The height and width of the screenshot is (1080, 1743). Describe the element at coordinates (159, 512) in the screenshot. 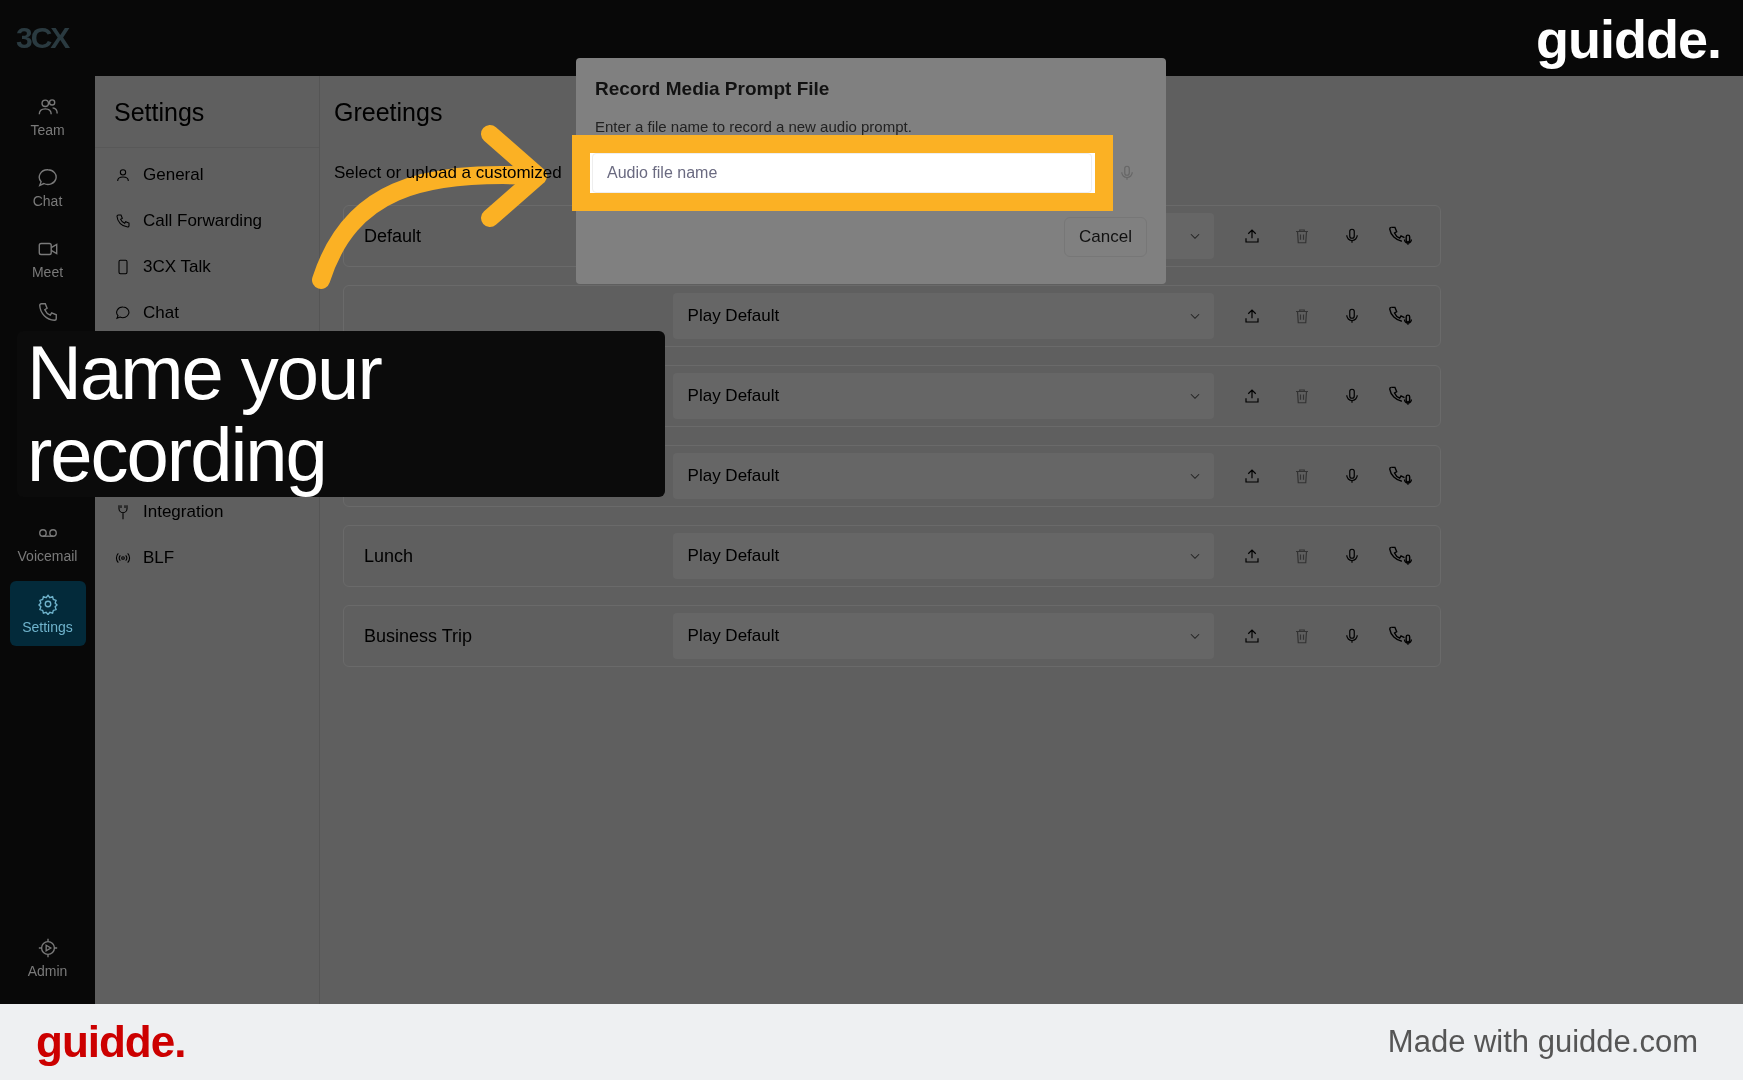

I see `settings-menu-item: Integration` at that location.